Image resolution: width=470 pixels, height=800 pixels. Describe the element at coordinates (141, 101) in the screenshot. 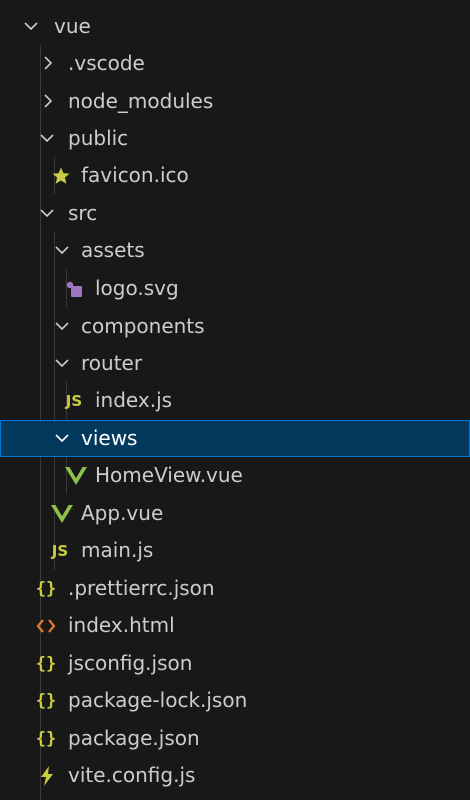

I see `tree-item-label: node_modules` at that location.